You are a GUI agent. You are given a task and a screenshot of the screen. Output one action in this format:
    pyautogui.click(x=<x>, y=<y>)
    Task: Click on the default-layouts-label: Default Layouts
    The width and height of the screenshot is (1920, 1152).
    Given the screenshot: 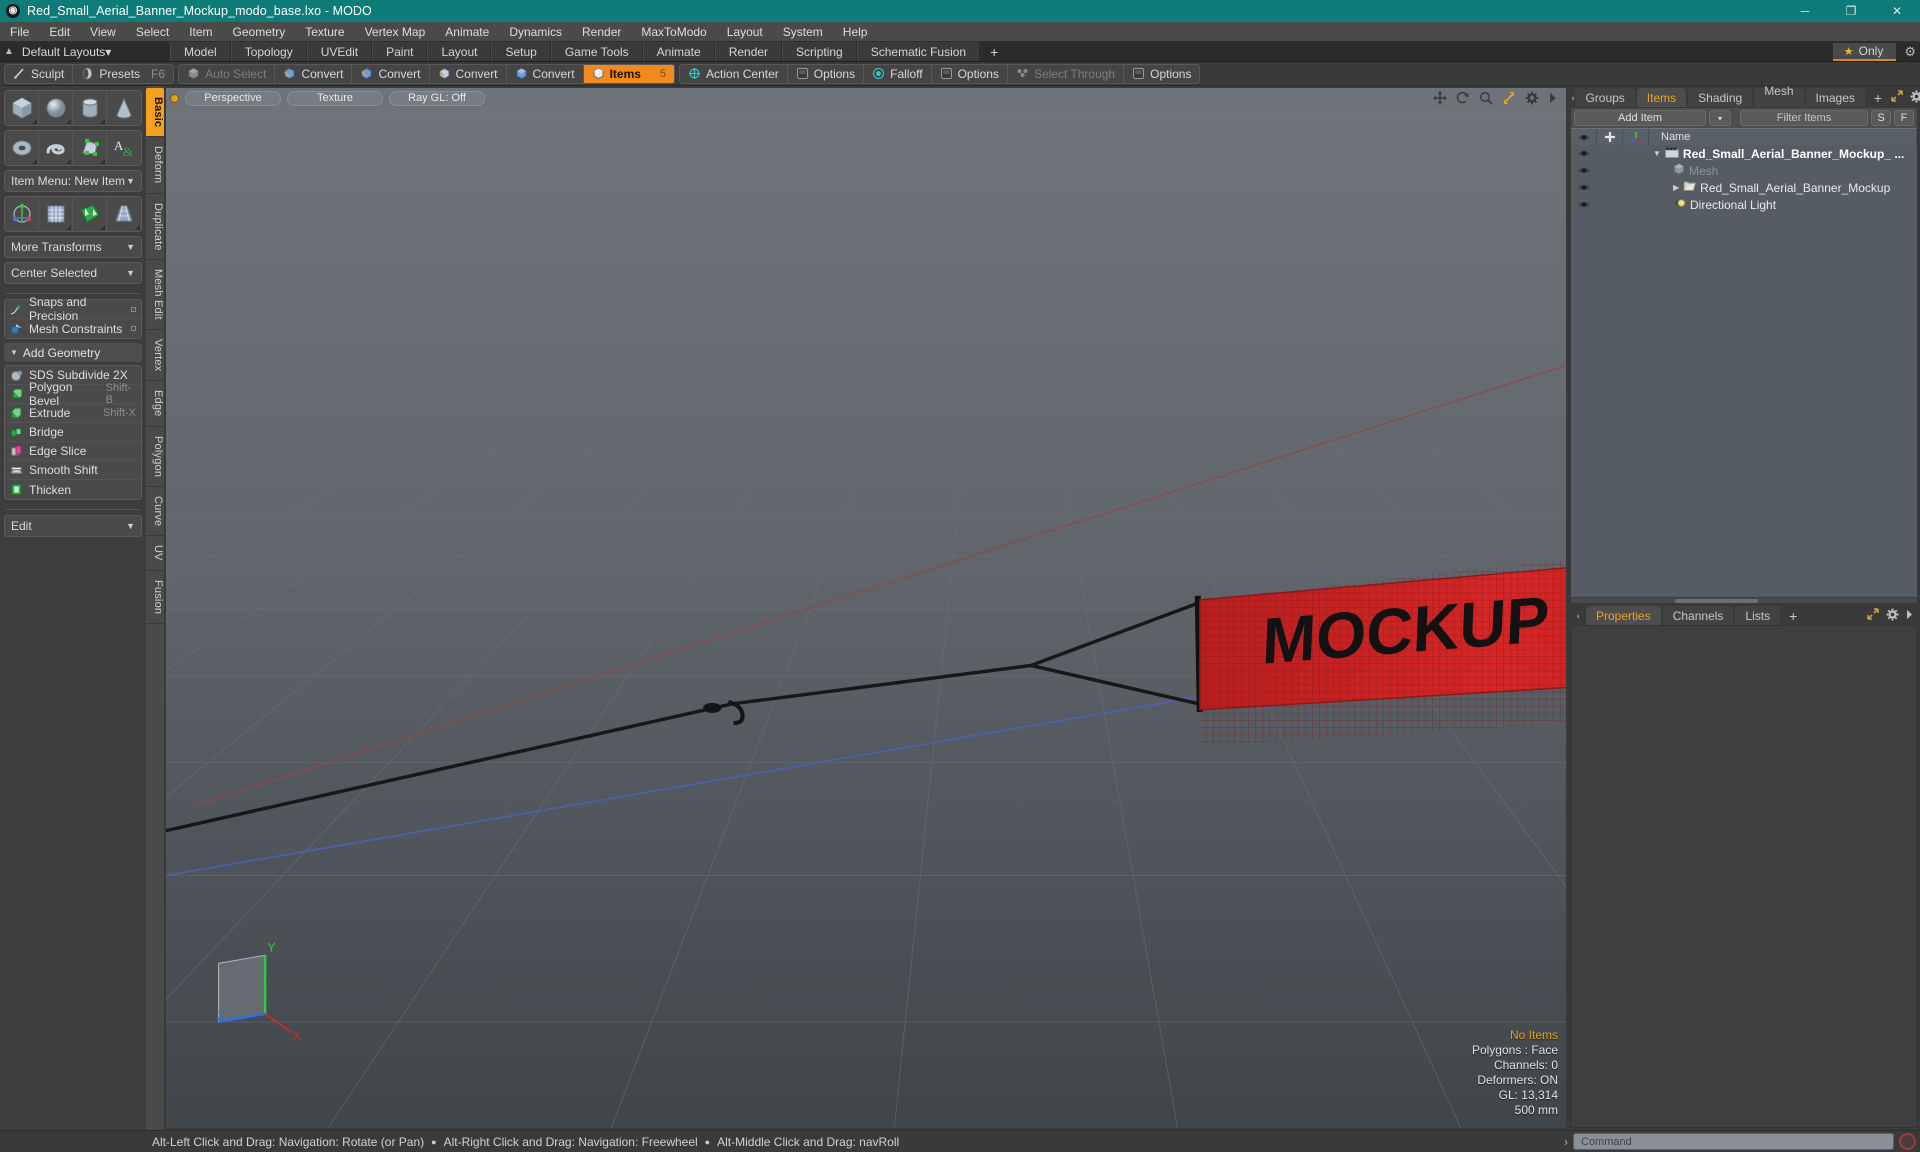 What is the action you would take?
    pyautogui.click(x=63, y=52)
    